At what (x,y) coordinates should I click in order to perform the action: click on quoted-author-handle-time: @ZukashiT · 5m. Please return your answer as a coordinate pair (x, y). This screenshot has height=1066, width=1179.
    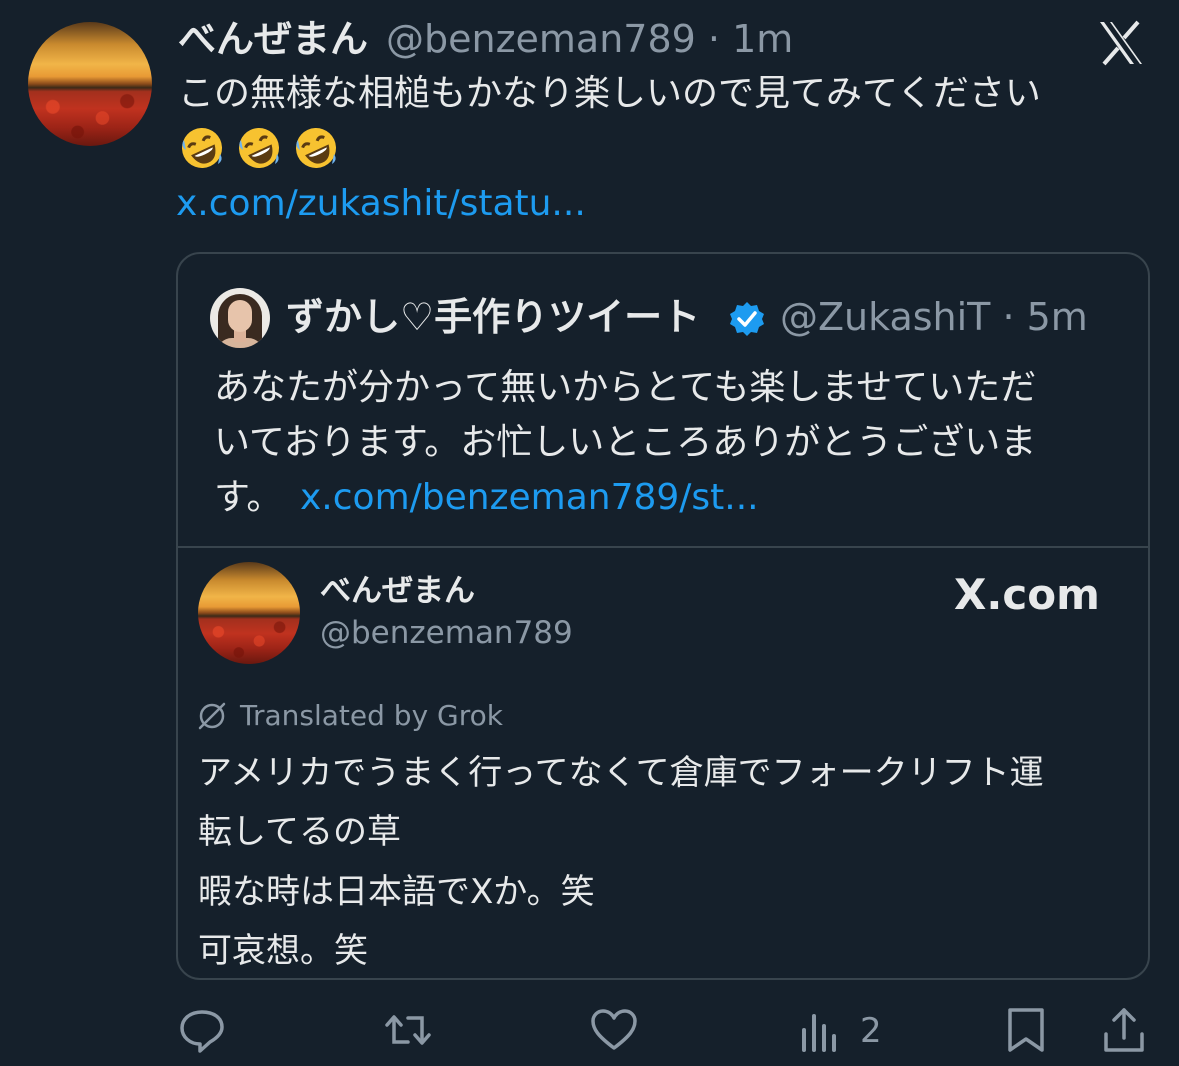
    Looking at the image, I should click on (934, 317).